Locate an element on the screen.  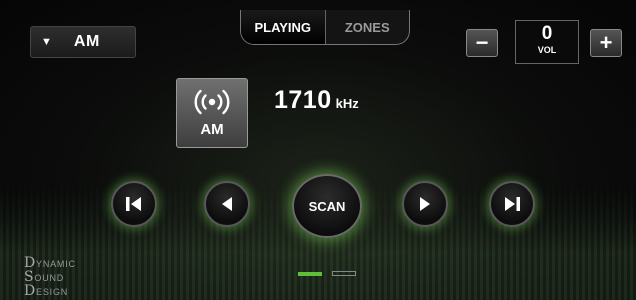
frequency-value: 1710 is located at coordinates (303, 100).